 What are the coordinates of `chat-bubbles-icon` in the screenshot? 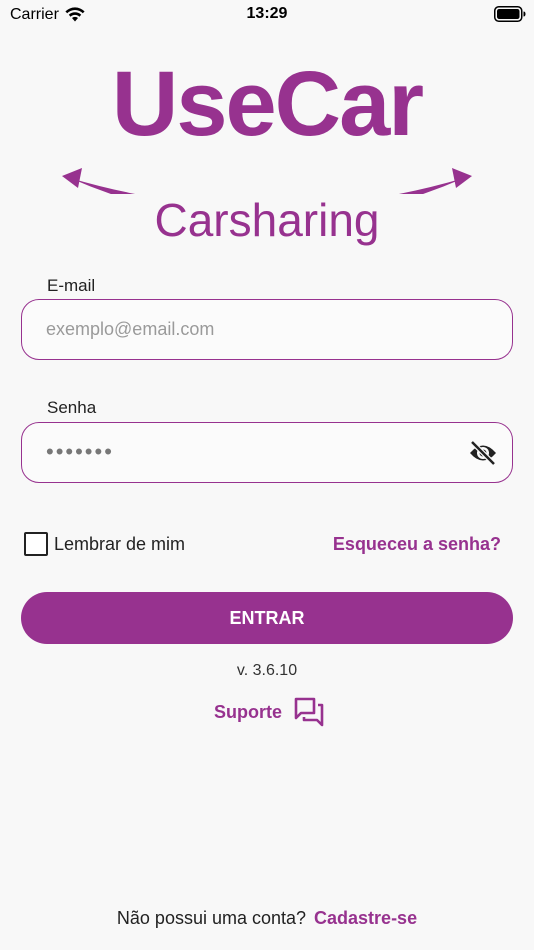 It's located at (309, 712).